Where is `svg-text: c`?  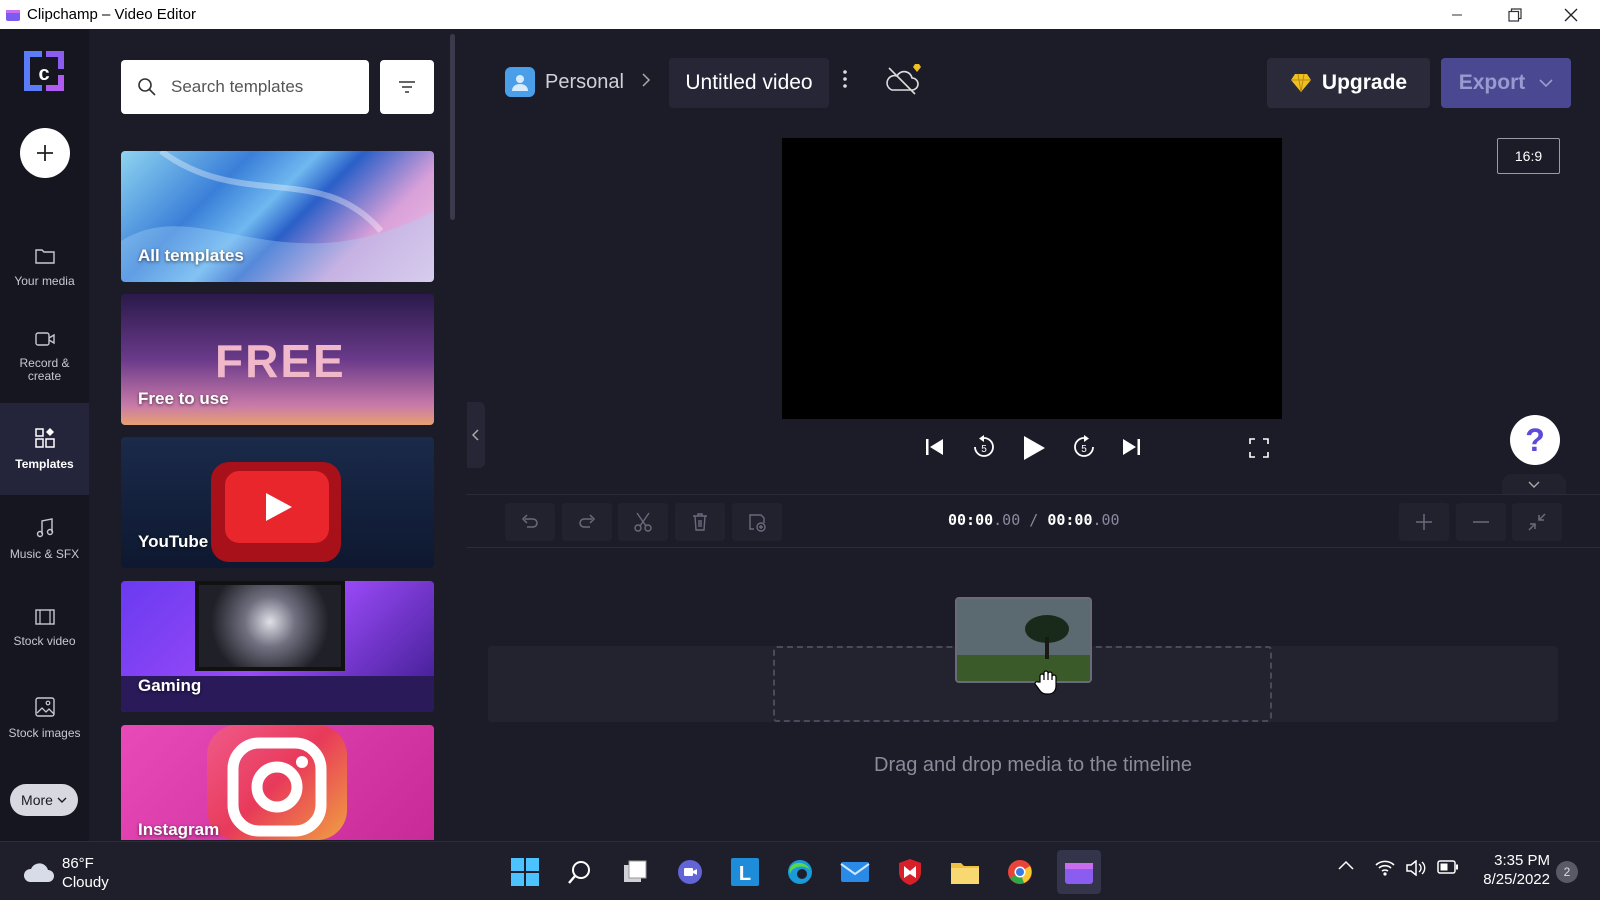 svg-text: c is located at coordinates (43, 74).